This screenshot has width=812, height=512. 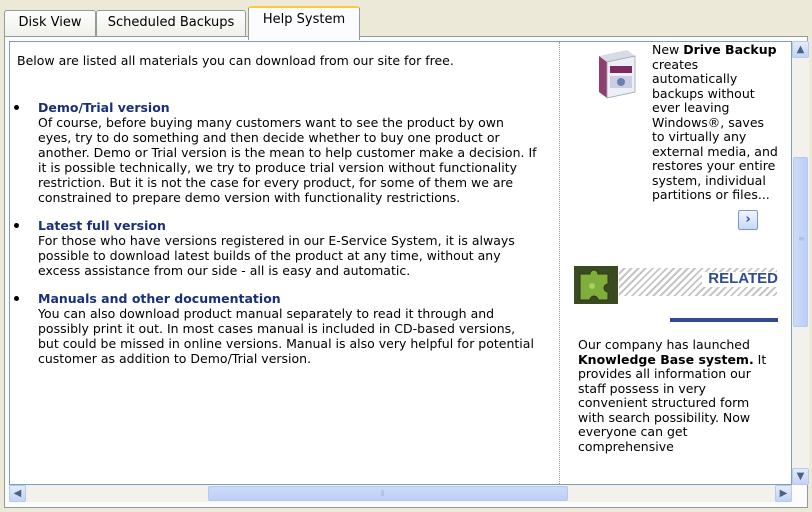 What do you see at coordinates (783, 493) in the screenshot?
I see `scroll-right-button: ▶` at bounding box center [783, 493].